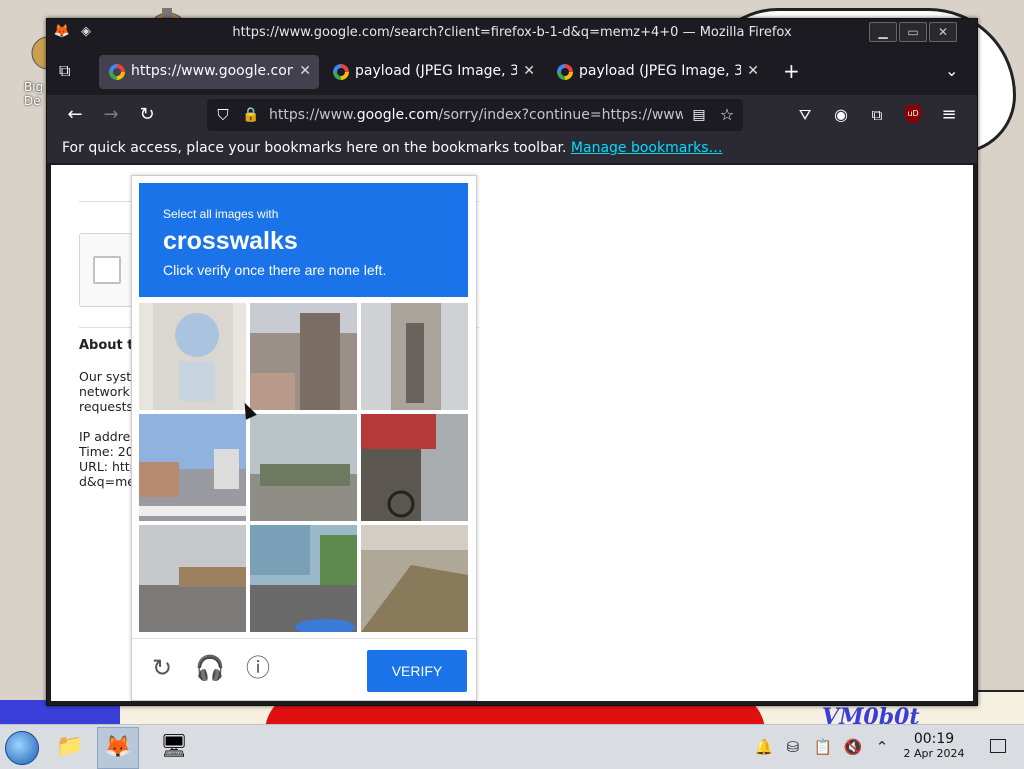 This screenshot has width=1024, height=769. I want to click on show-desktop-icon, so click(998, 746).